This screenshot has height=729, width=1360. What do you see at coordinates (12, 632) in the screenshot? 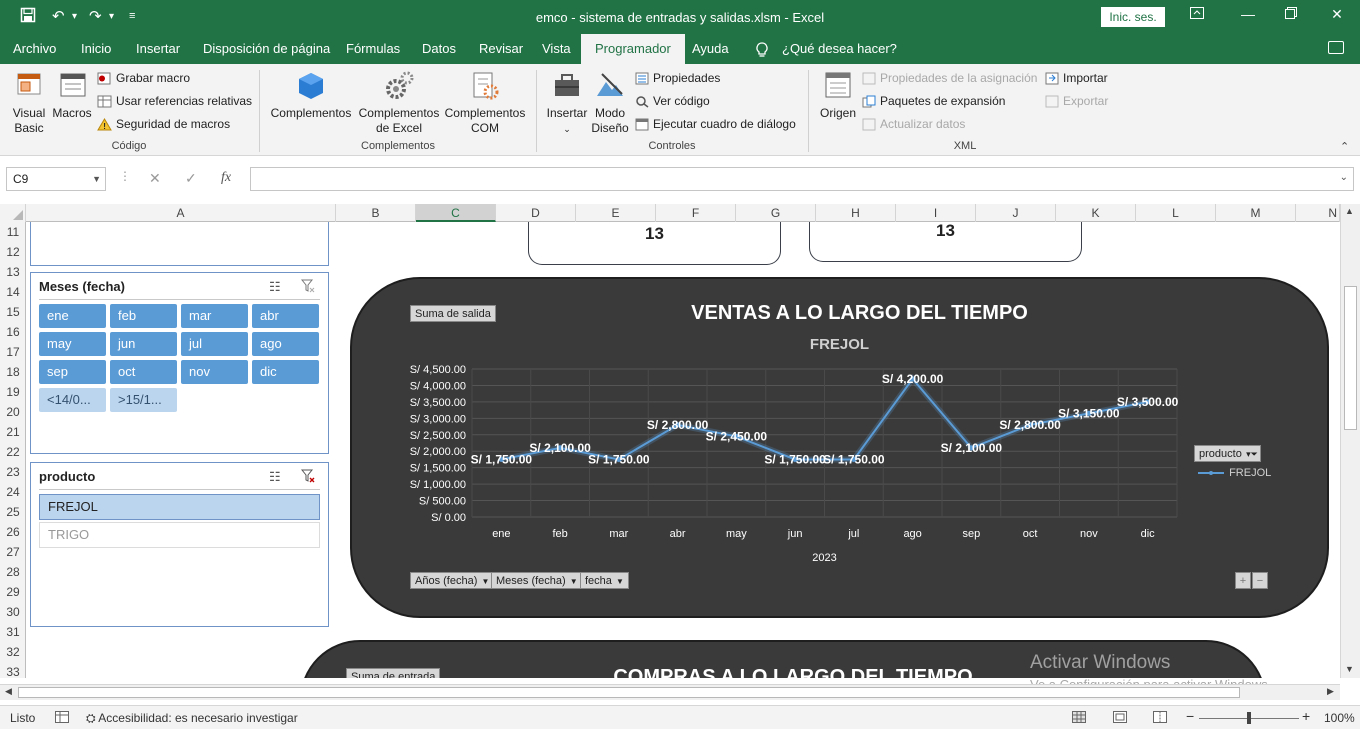
I see `row-header: 31` at bounding box center [12, 632].